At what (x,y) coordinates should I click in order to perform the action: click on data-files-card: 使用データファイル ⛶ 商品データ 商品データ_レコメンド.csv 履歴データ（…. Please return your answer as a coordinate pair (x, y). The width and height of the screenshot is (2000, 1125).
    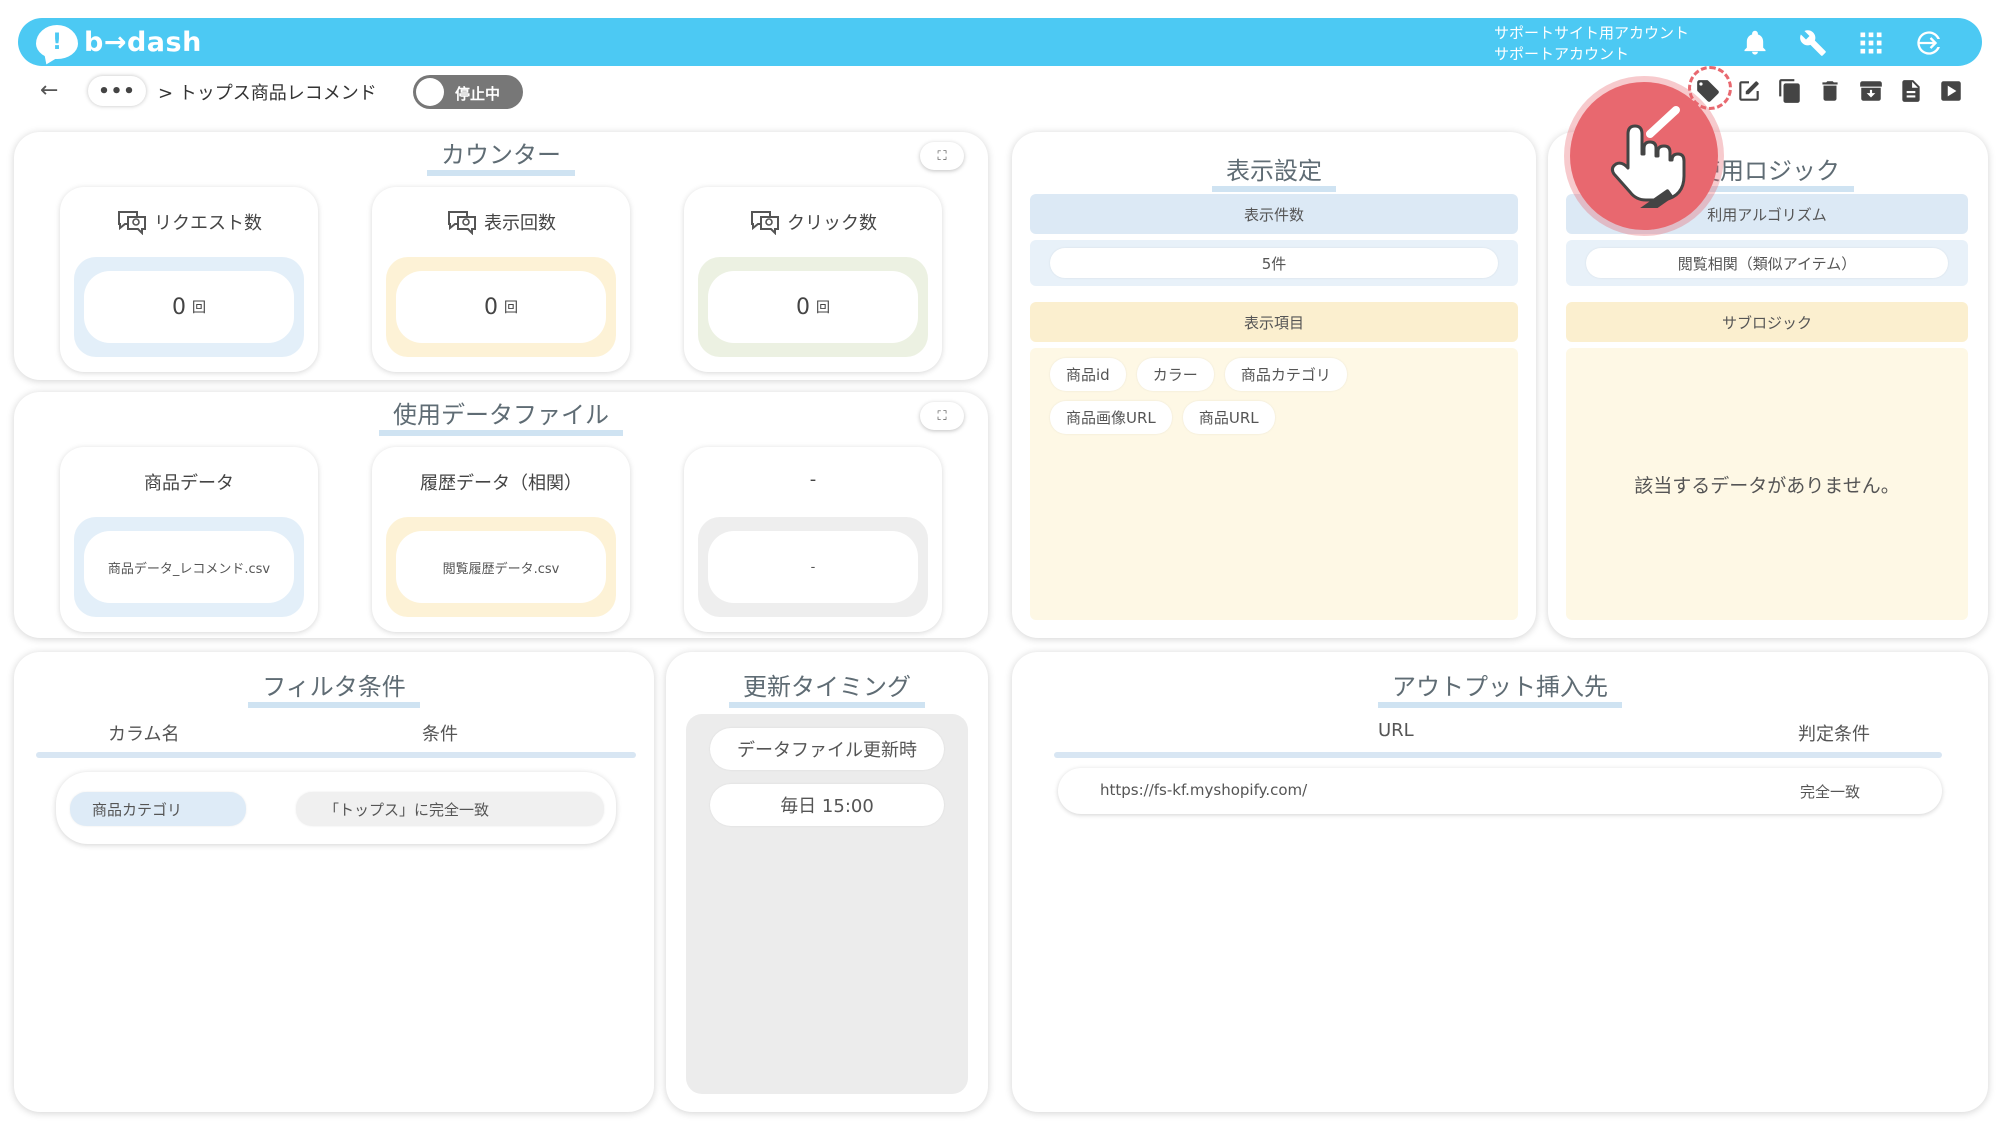
    Looking at the image, I should click on (501, 515).